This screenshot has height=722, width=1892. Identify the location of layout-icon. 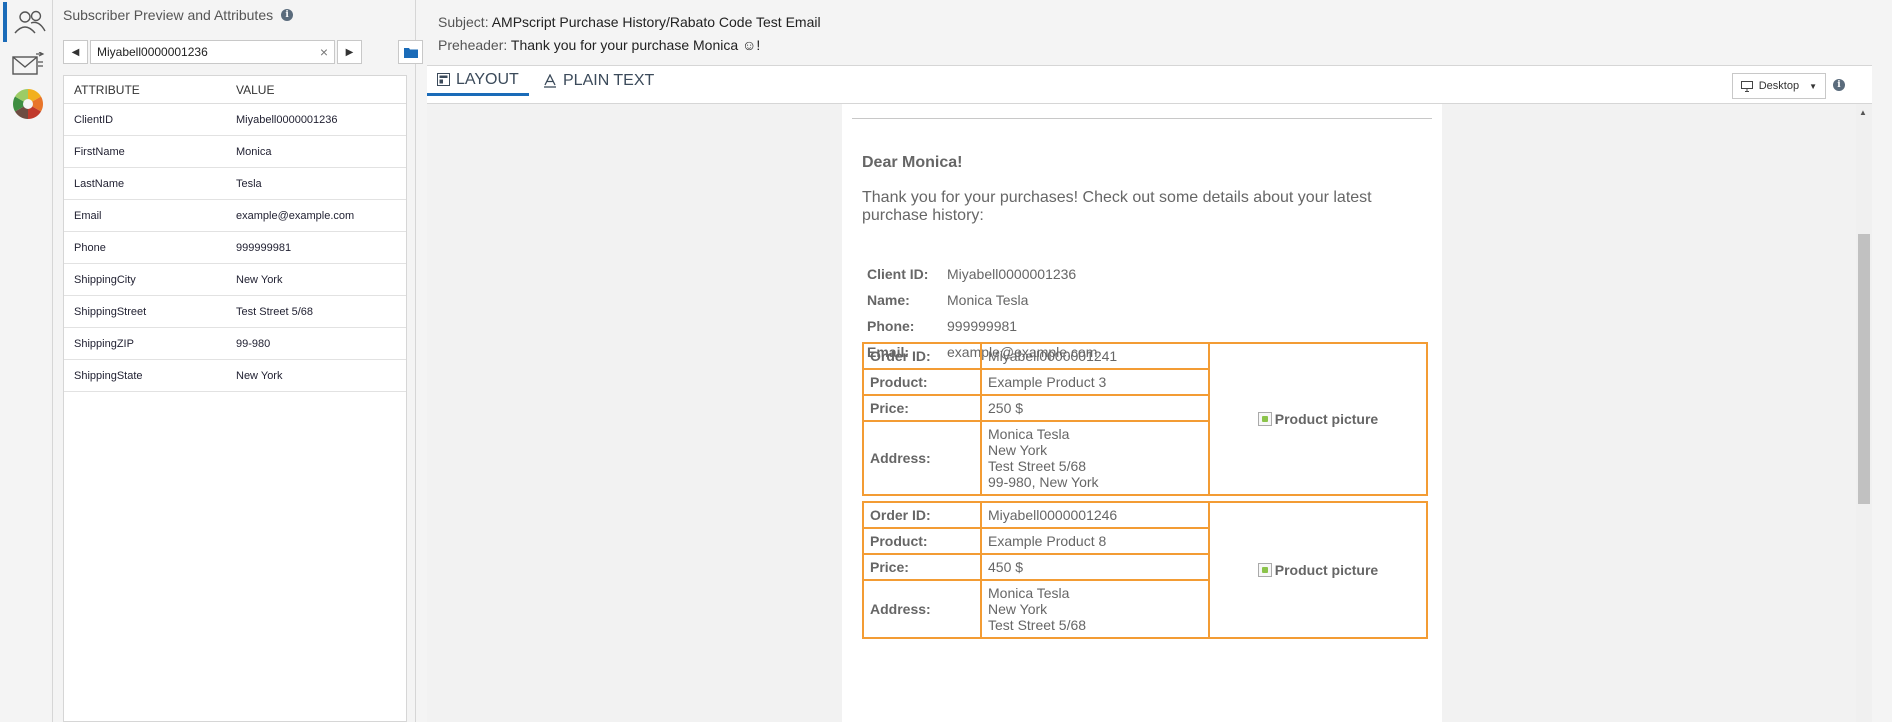
(443, 79).